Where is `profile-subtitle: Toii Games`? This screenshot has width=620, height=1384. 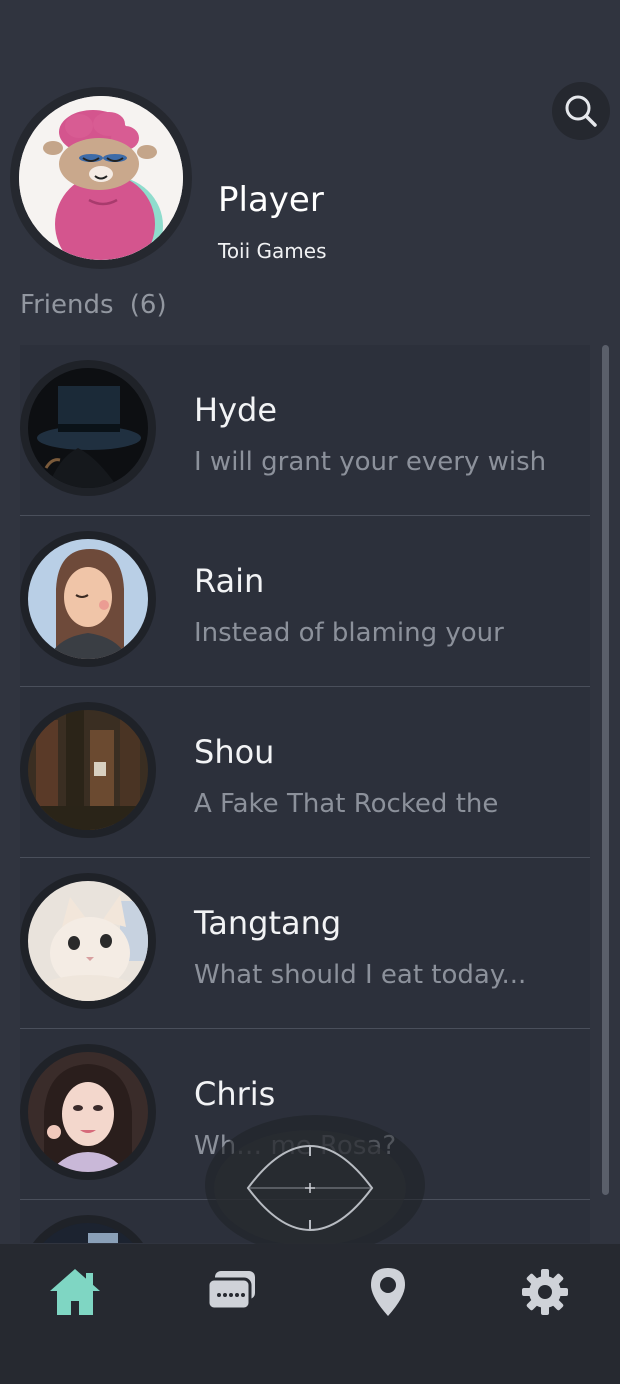 profile-subtitle: Toii Games is located at coordinates (272, 251).